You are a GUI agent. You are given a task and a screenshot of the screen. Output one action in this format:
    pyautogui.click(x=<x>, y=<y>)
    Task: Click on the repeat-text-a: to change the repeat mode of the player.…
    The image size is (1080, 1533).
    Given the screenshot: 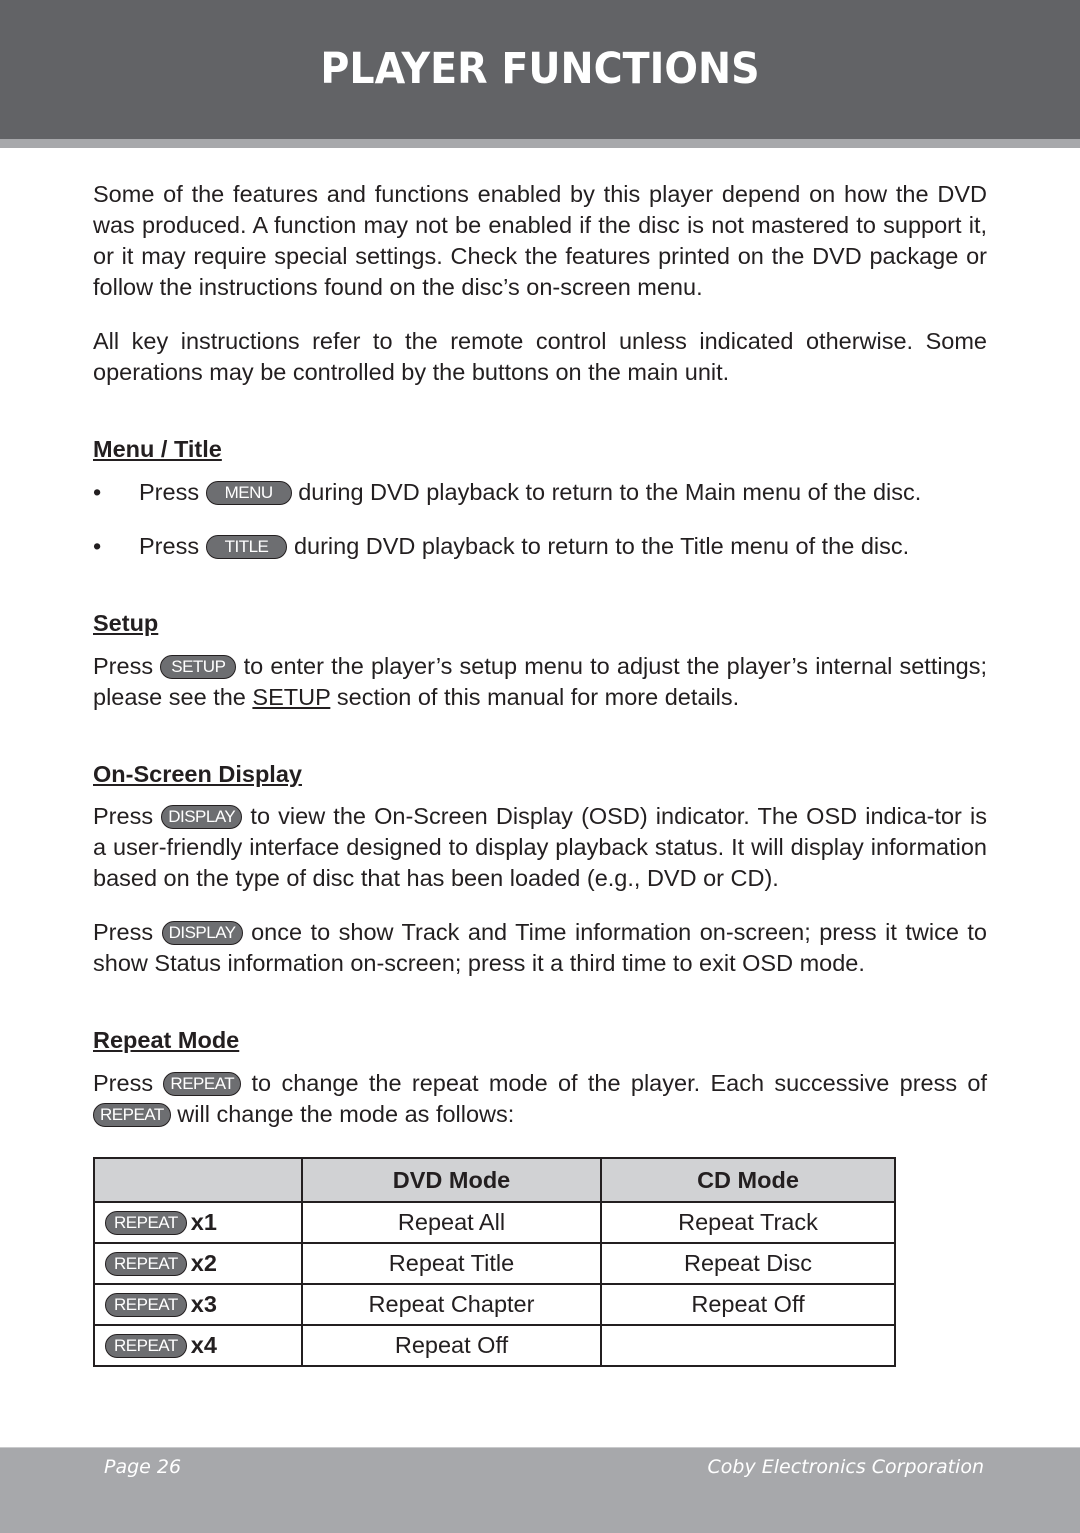 What is the action you would take?
    pyautogui.click(x=619, y=1083)
    